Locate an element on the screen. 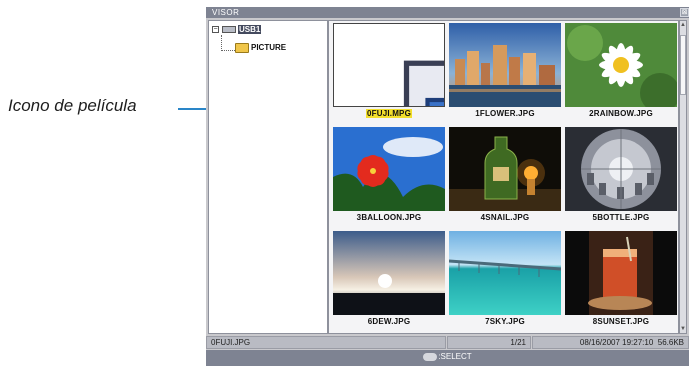 The image size is (689, 366). thumbnail-item: 4SNAIL.JPG is located at coordinates (505, 176).